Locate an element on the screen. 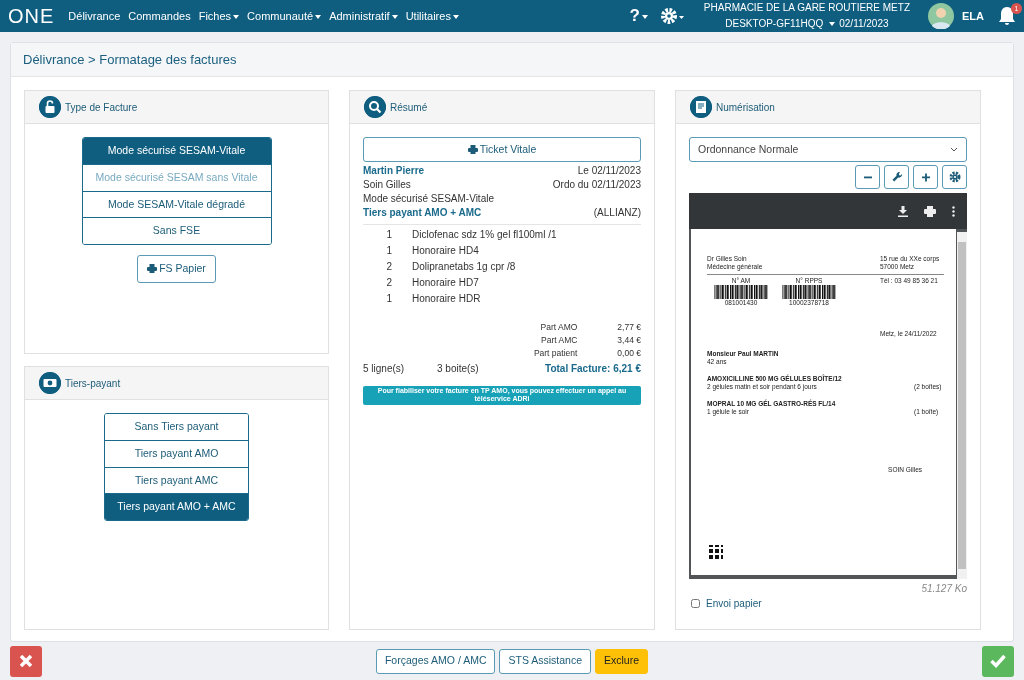 Image resolution: width=1024 pixels, height=680 pixels. cancel-button is located at coordinates (26, 661).